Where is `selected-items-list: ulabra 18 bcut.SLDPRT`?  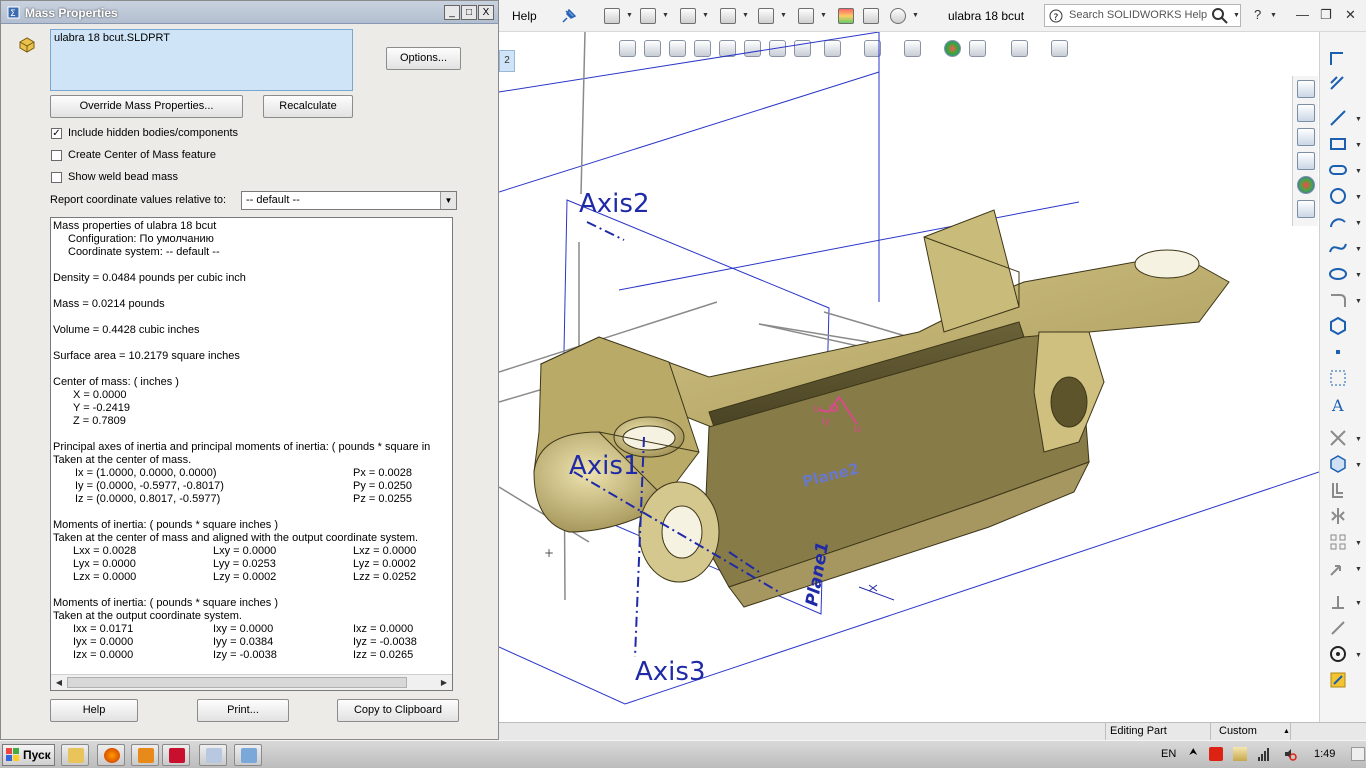 selected-items-list: ulabra 18 bcut.SLDPRT is located at coordinates (201, 60).